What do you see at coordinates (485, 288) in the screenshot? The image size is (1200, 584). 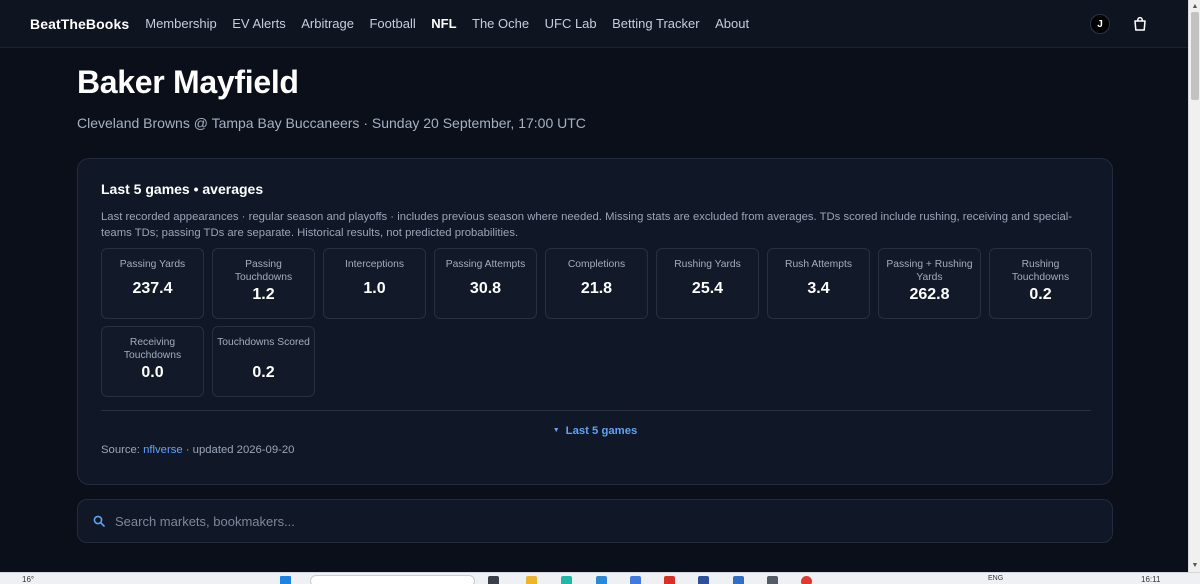 I see `stat-value: 30.8` at bounding box center [485, 288].